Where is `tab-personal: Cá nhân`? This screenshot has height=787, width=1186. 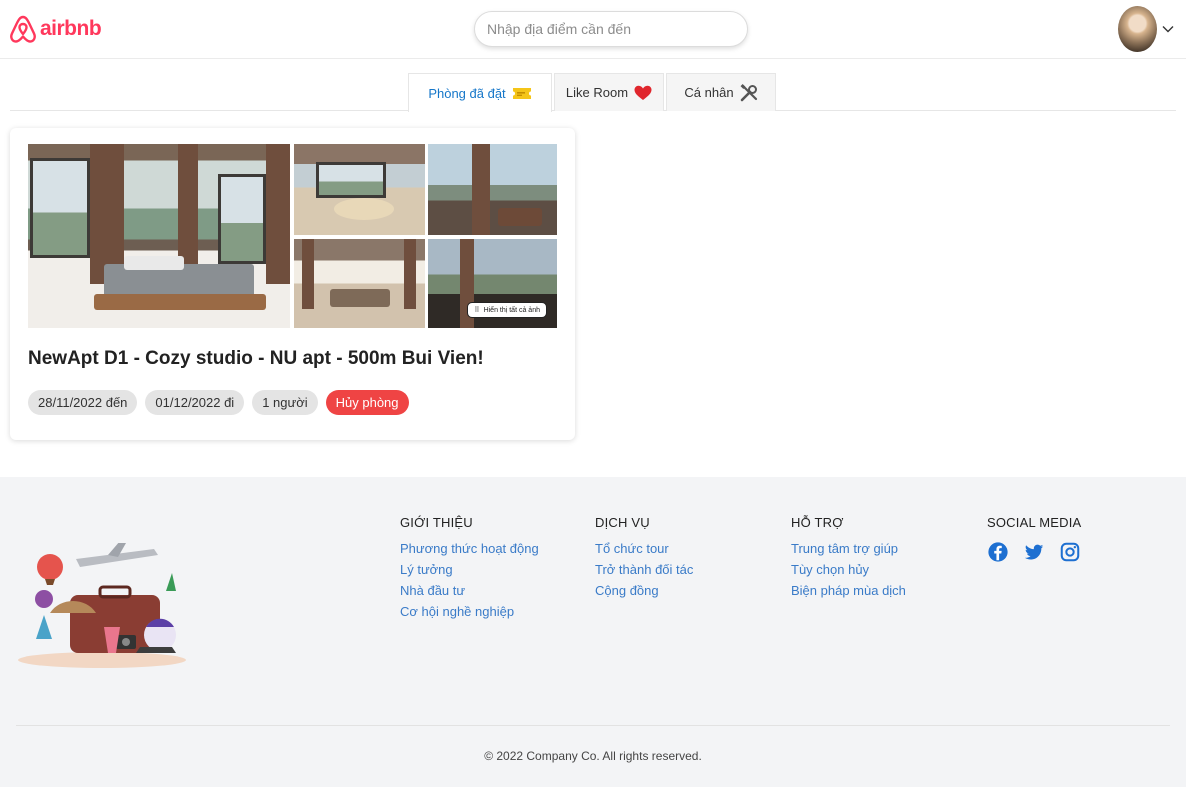 tab-personal: Cá nhân is located at coordinates (721, 92).